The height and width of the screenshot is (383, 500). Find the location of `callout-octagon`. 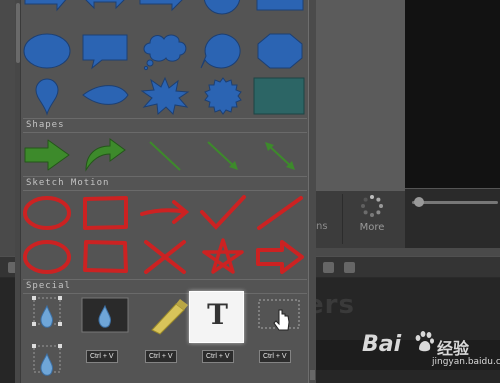

callout-octagon is located at coordinates (280, 51).